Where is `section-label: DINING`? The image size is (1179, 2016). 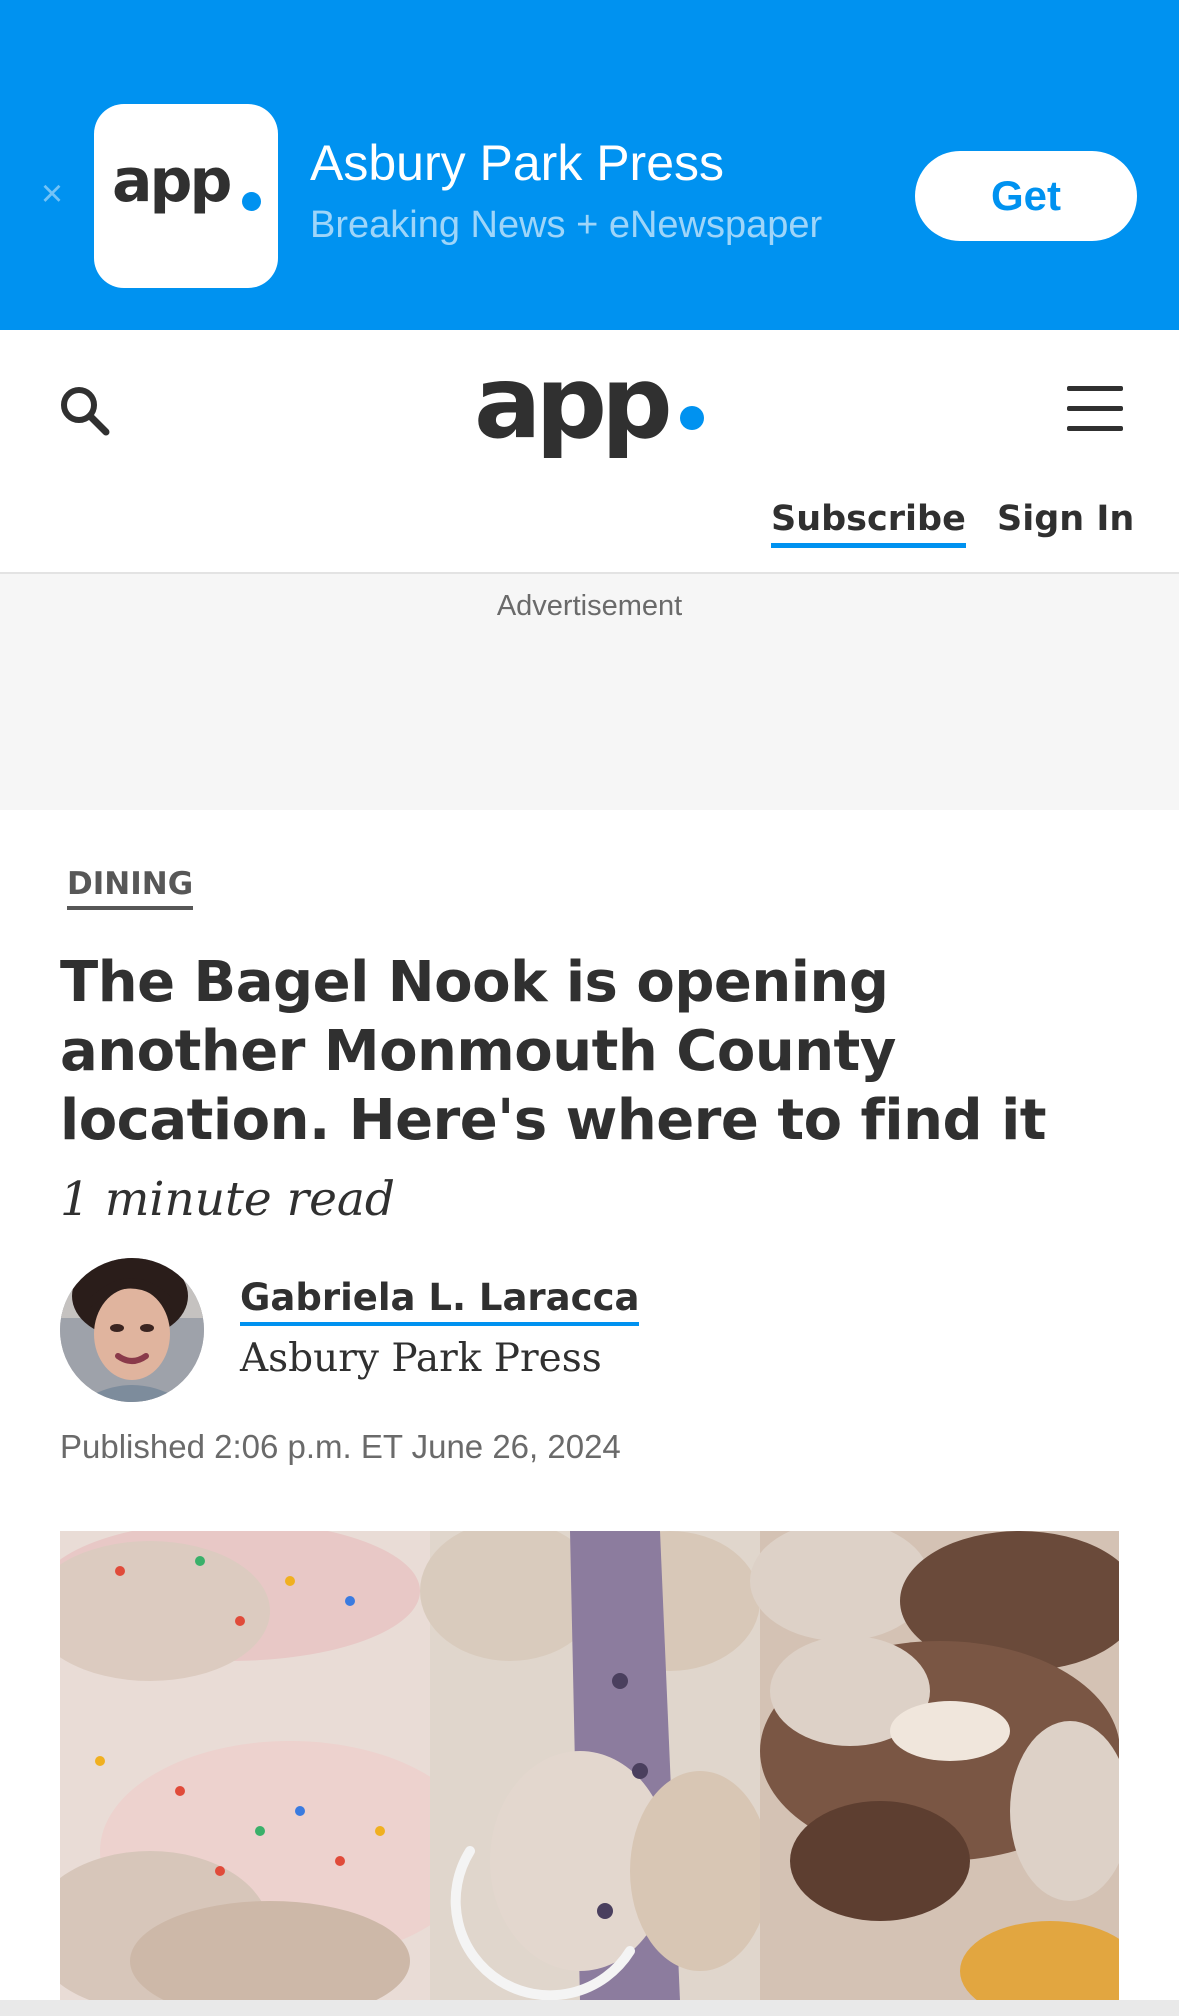
section-label: DINING is located at coordinates (130, 887).